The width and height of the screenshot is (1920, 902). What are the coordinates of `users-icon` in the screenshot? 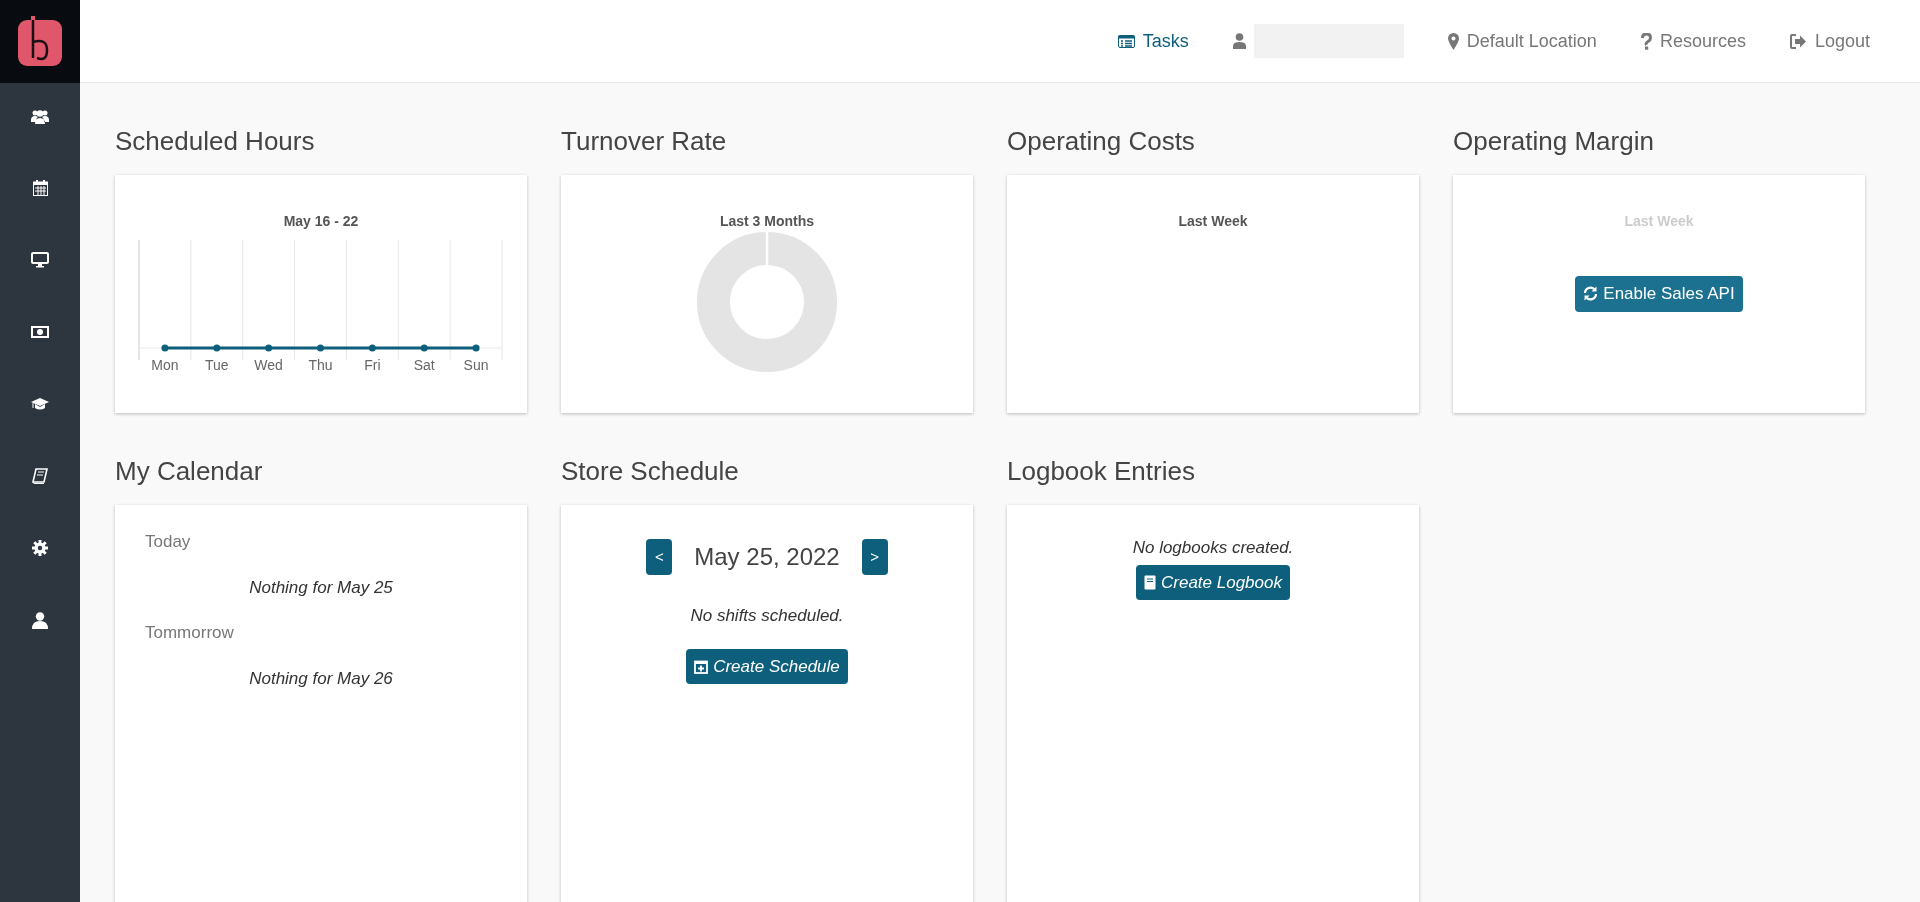 It's located at (40, 116).